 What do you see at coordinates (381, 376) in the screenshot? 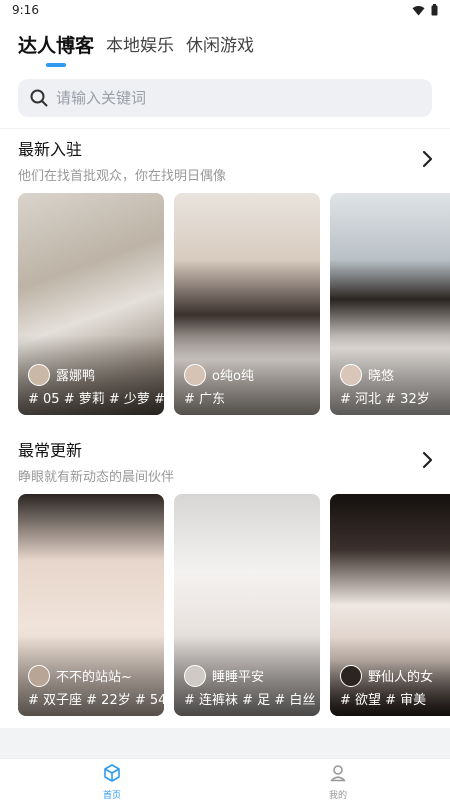
I see `card-name: 晓悠` at bounding box center [381, 376].